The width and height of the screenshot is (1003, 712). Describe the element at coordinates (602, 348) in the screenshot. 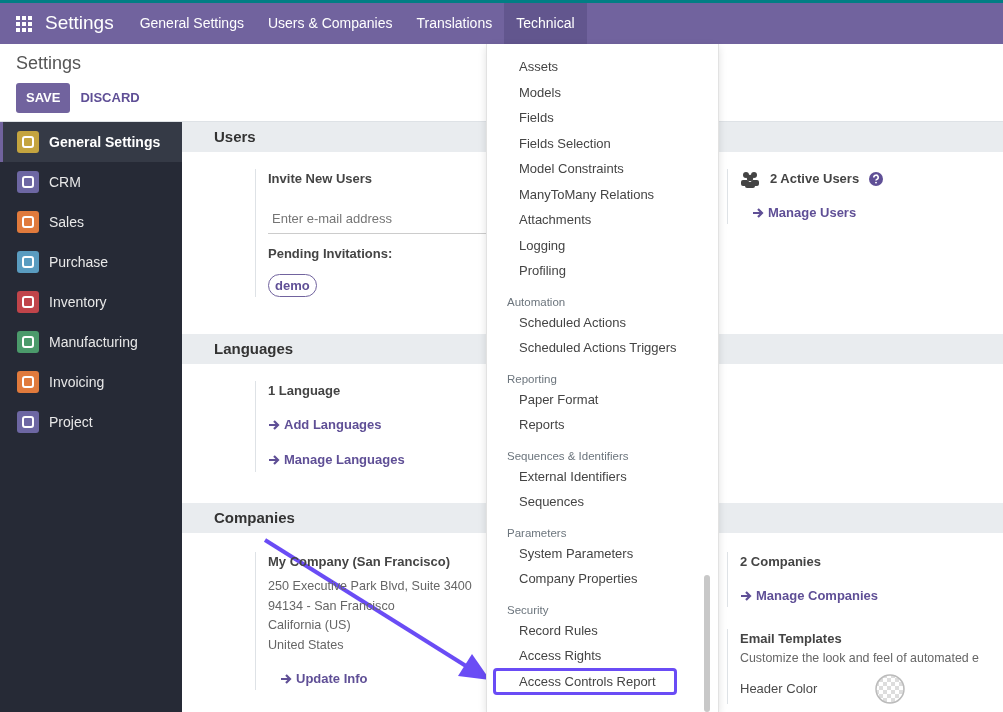

I see `menu-item: Scheduled Actions Triggers` at that location.